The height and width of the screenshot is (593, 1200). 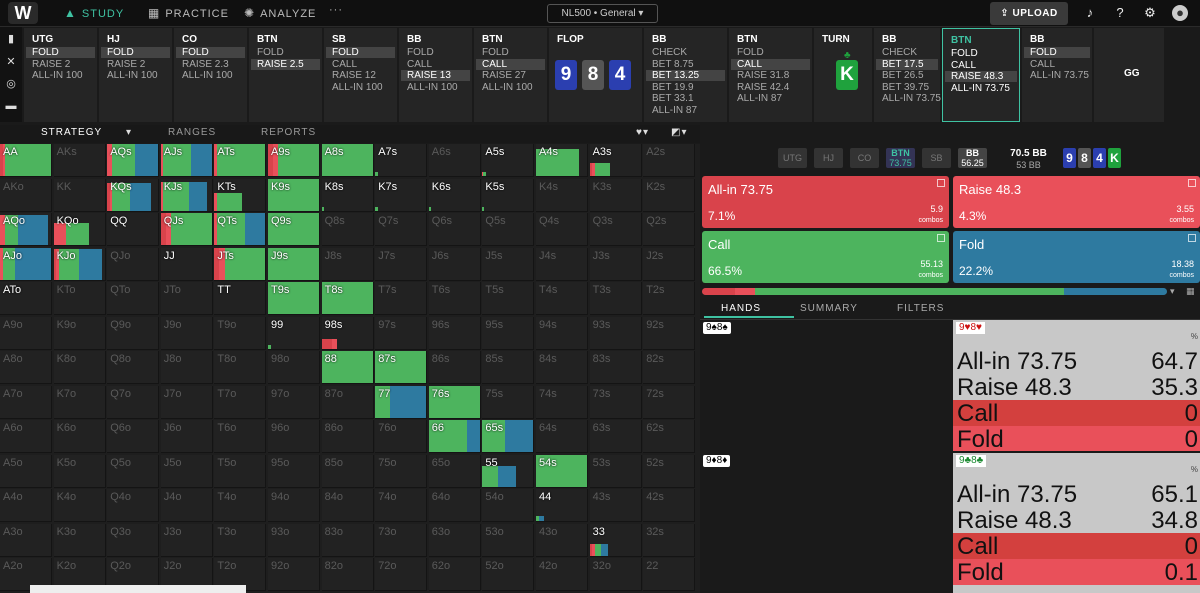 I want to click on hand-cell: 84o, so click(x=347, y=505).